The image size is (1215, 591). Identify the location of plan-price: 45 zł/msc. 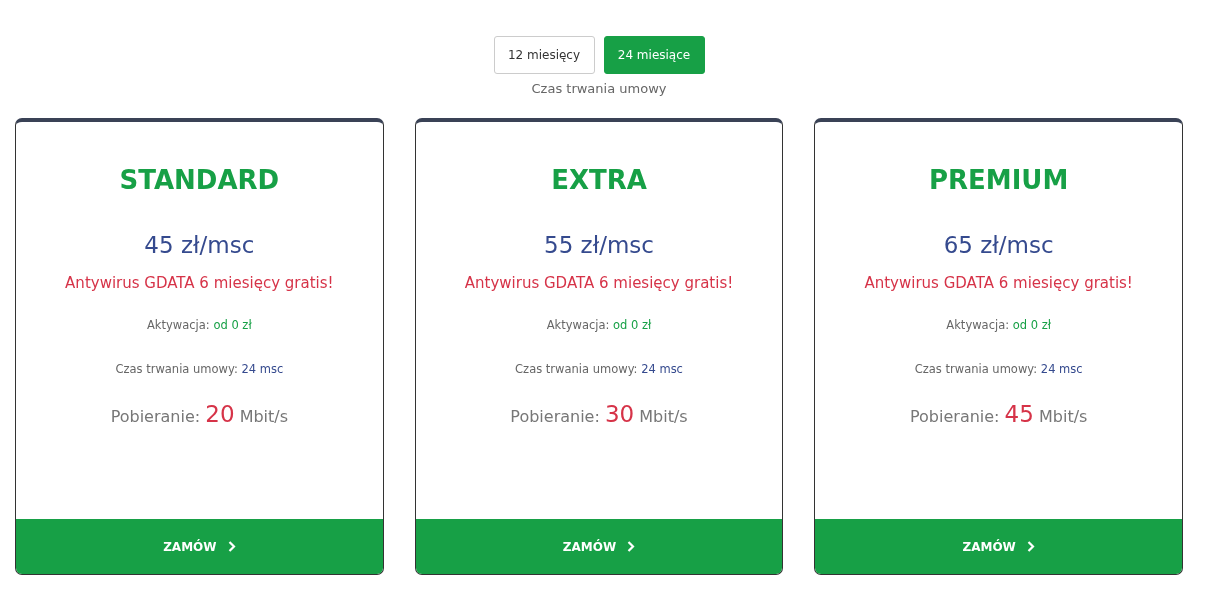
(199, 245).